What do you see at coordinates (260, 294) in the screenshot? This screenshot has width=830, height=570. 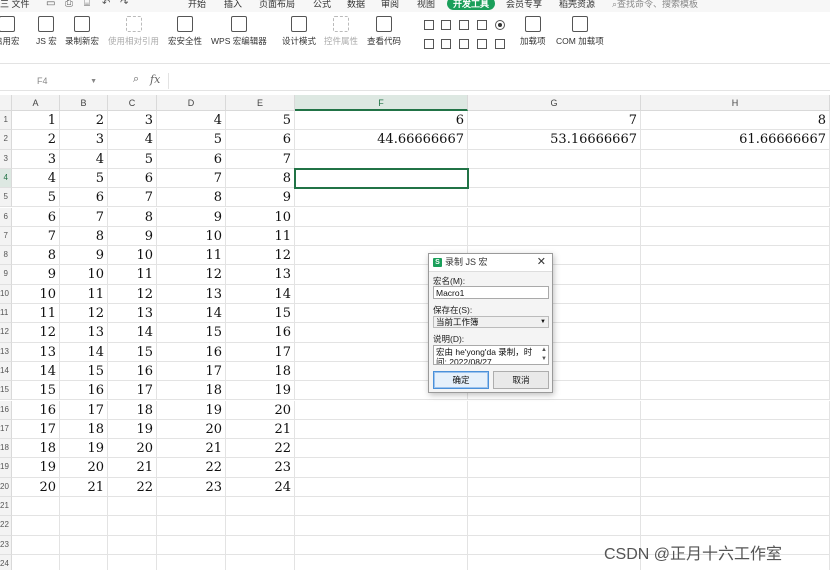 I see `cell-e10: 14` at bounding box center [260, 294].